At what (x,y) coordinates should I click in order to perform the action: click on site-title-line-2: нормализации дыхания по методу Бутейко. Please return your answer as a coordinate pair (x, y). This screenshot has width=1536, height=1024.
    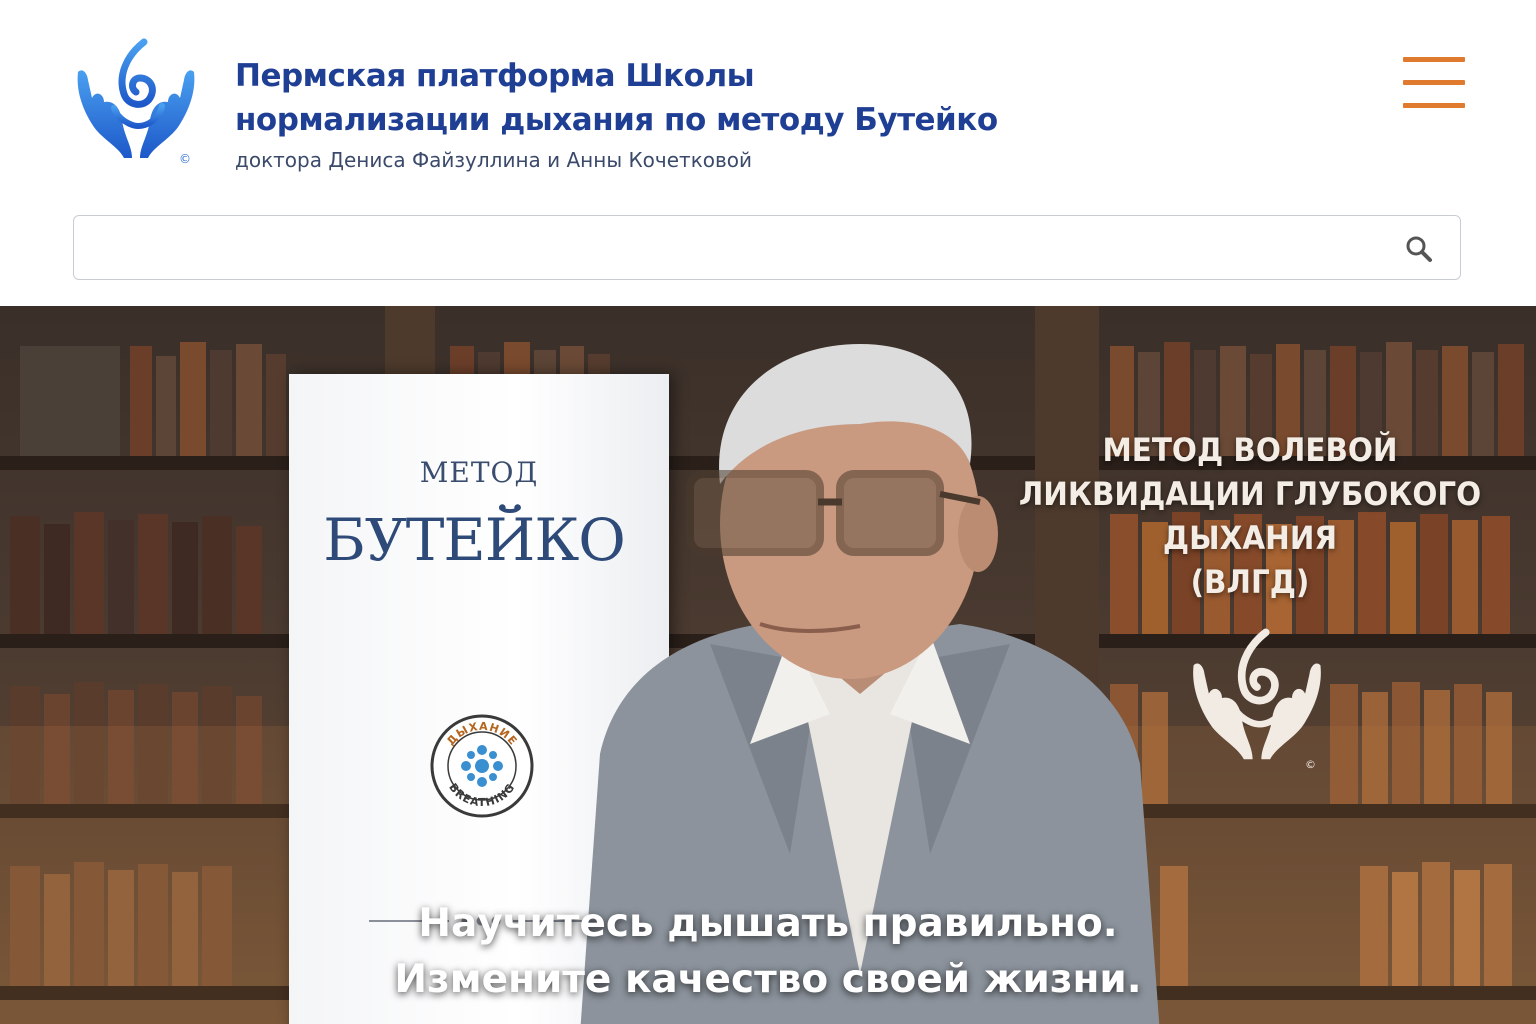
    Looking at the image, I should click on (685, 120).